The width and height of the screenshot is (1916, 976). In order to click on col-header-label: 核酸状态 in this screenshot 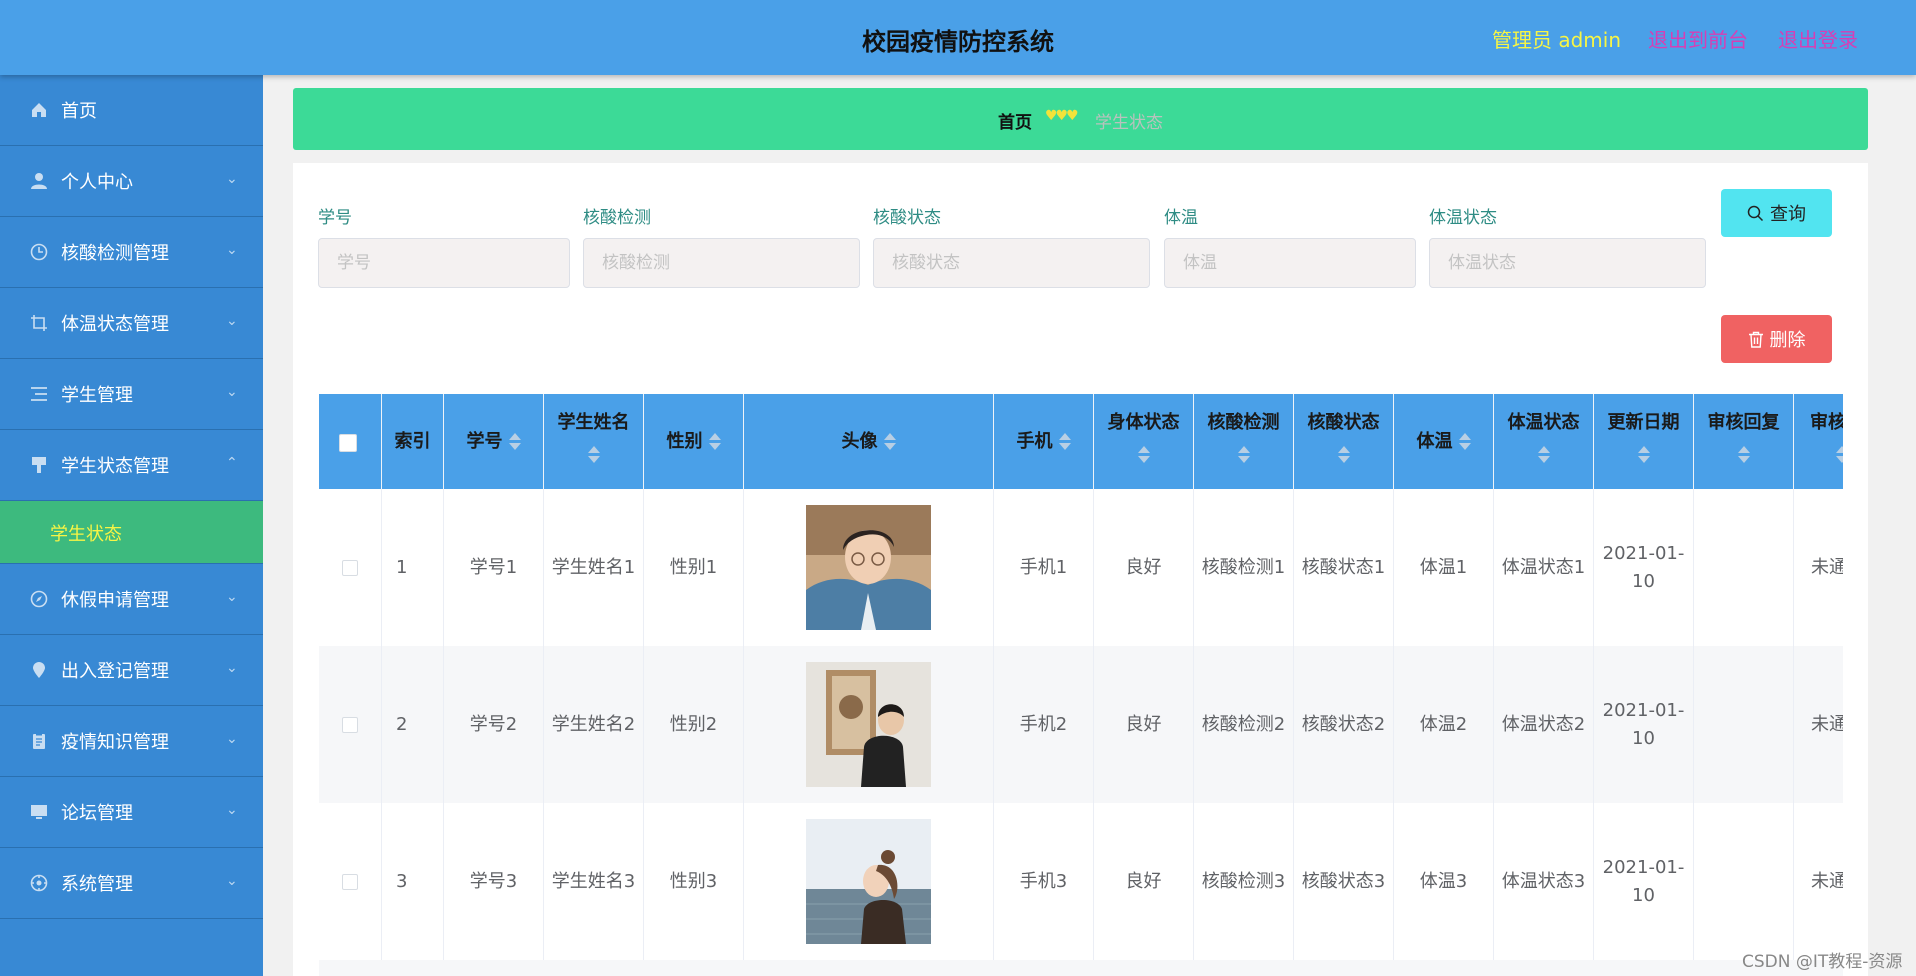, I will do `click(1343, 422)`.